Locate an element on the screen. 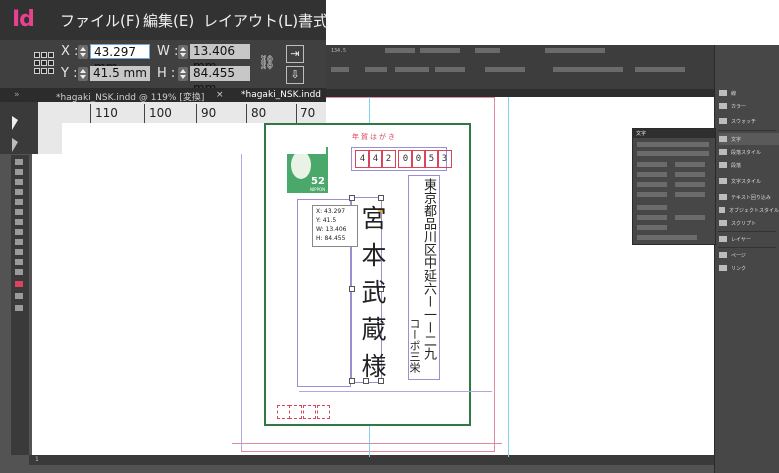 Image resolution: width=779 pixels, height=473 pixels. page-number: 1 is located at coordinates (37, 459).